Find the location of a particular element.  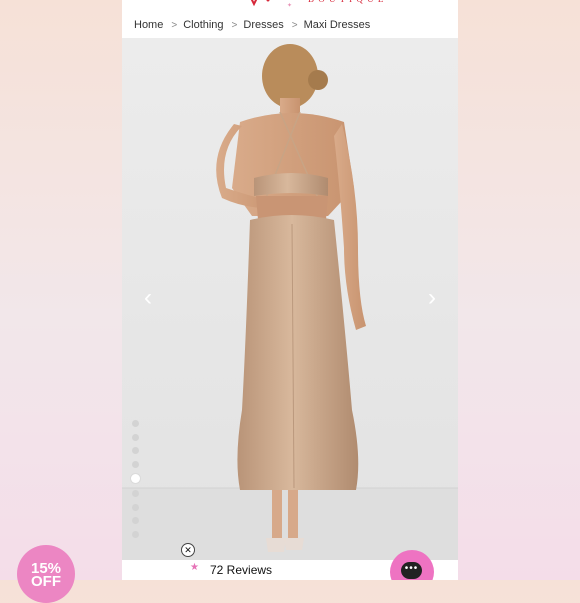

store-logo: B O U T I Q U E ✦ is located at coordinates (292, 4).